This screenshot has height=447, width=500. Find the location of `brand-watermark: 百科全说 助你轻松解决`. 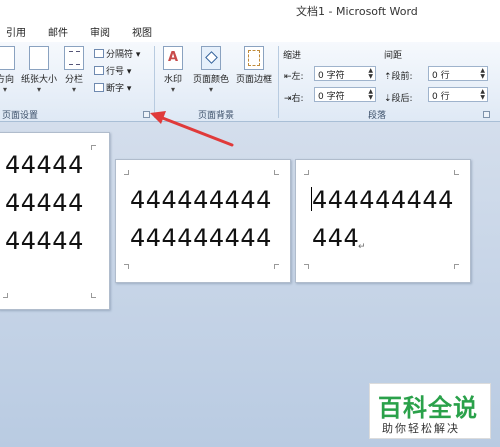

brand-watermark: 百科全说 助你轻松解决 is located at coordinates (430, 411).